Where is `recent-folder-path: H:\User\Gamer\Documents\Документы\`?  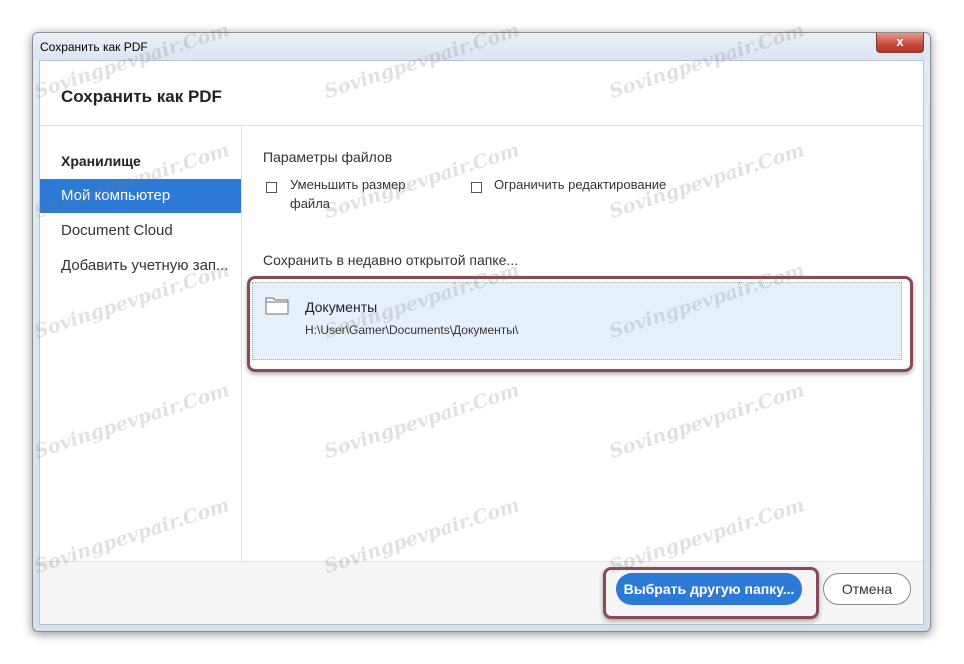 recent-folder-path: H:\User\Gamer\Documents\Документы\ is located at coordinates (412, 330).